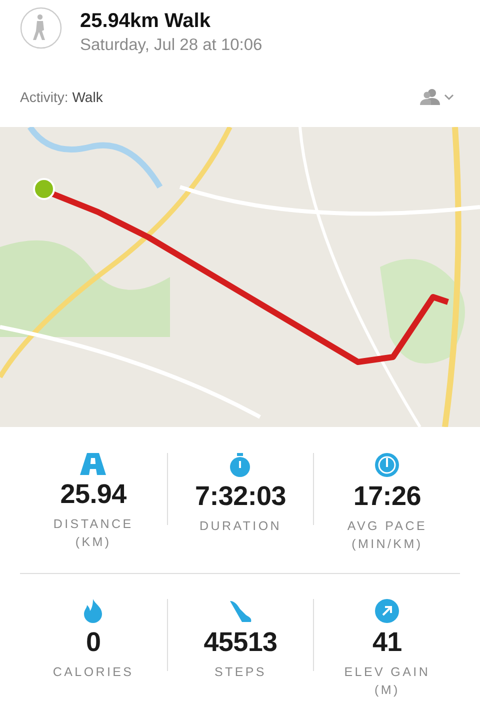 The height and width of the screenshot is (707, 480). Describe the element at coordinates (387, 681) in the screenshot. I see `stat-label: ELEV GAIN (M)` at that location.